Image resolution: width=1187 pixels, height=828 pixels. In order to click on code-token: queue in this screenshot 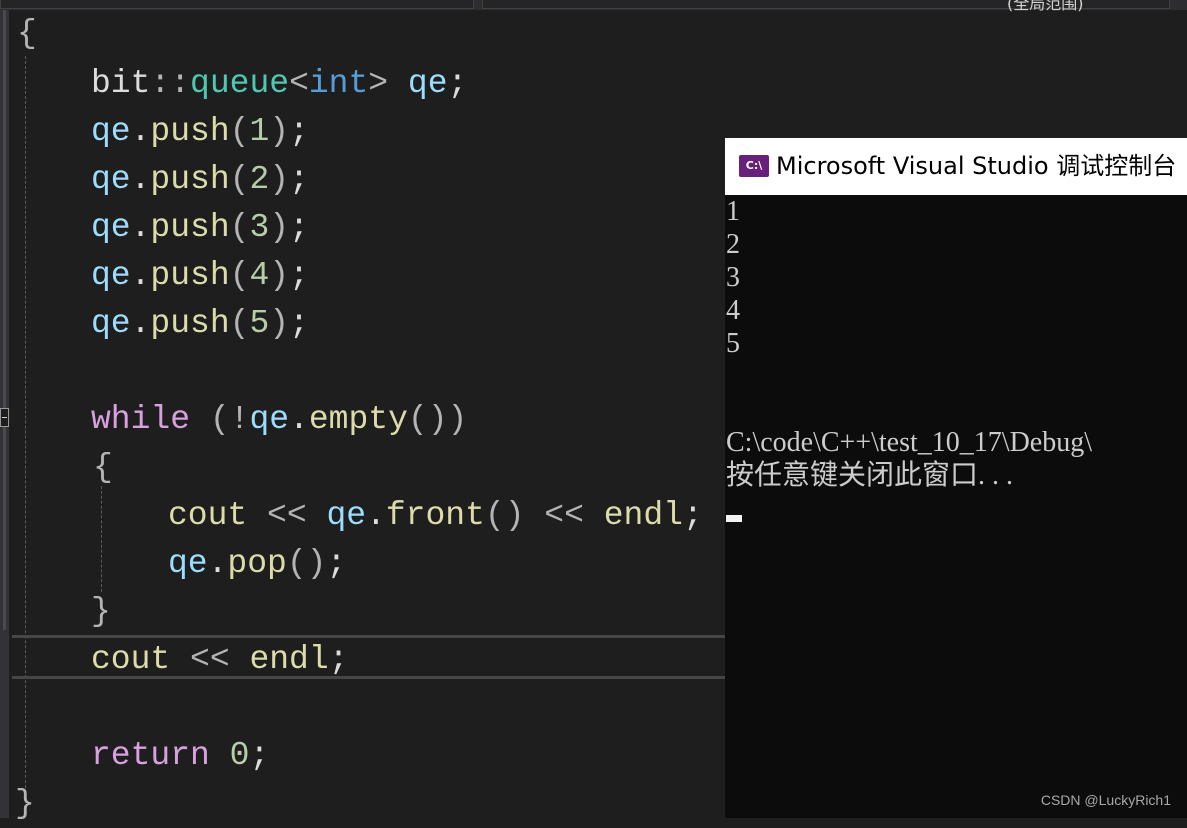, I will do `click(240, 83)`.